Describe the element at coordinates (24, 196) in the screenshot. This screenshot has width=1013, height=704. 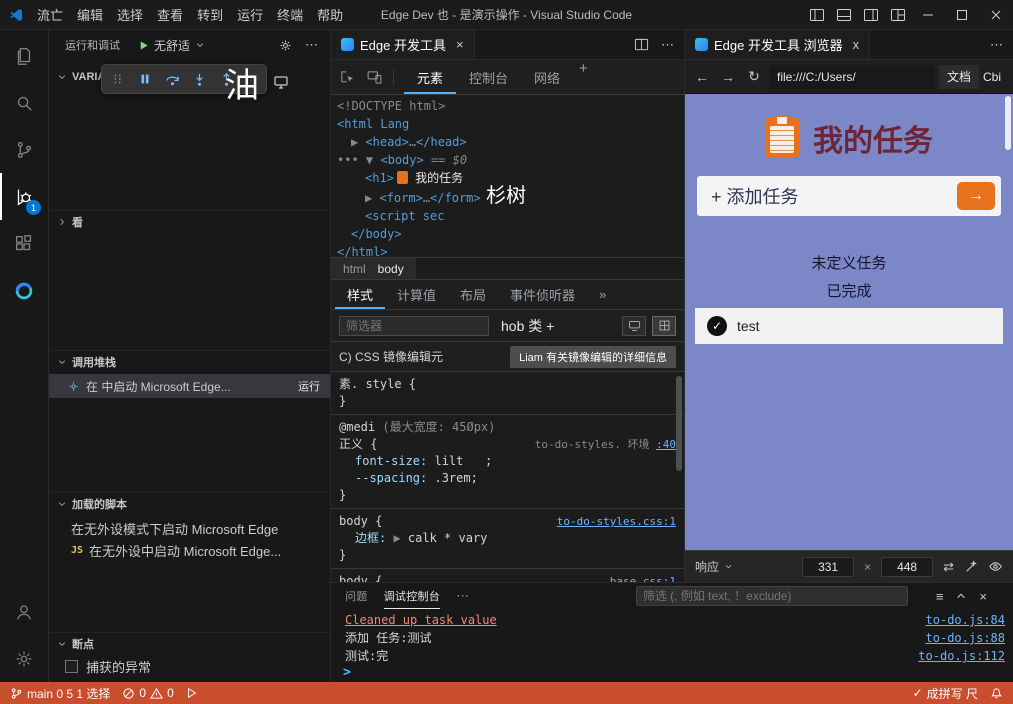
I see `run-and-debug-icon: 1` at that location.